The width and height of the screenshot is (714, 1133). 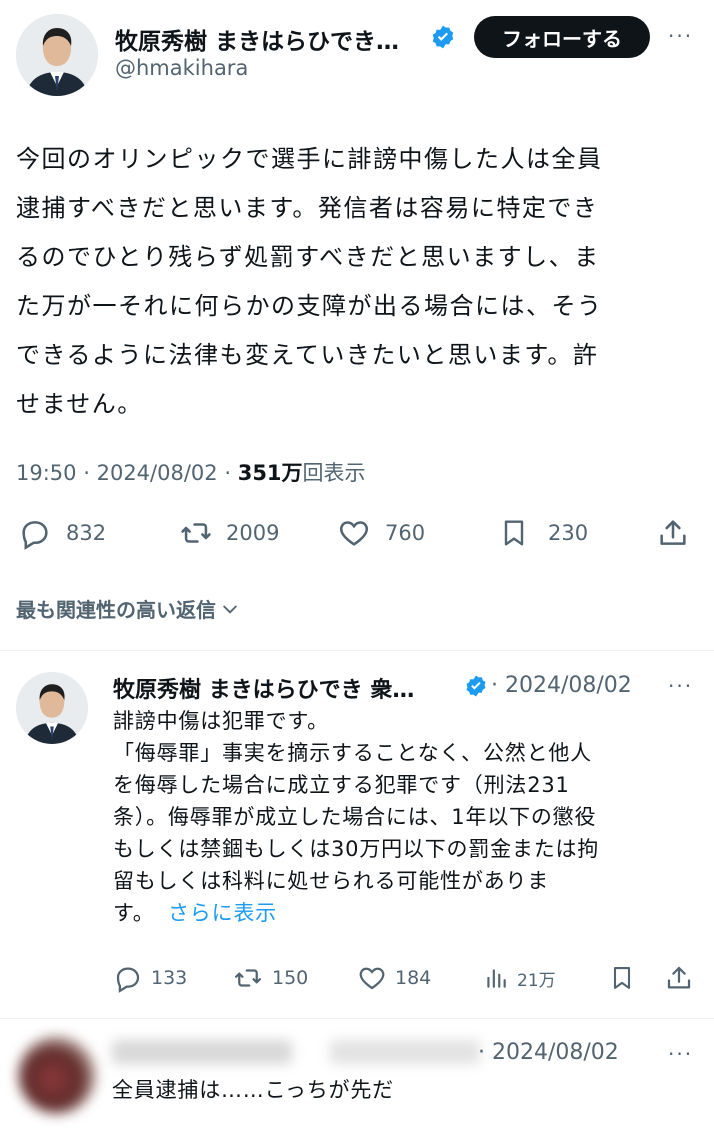 I want to click on repost-action: 2009, so click(x=228, y=533).